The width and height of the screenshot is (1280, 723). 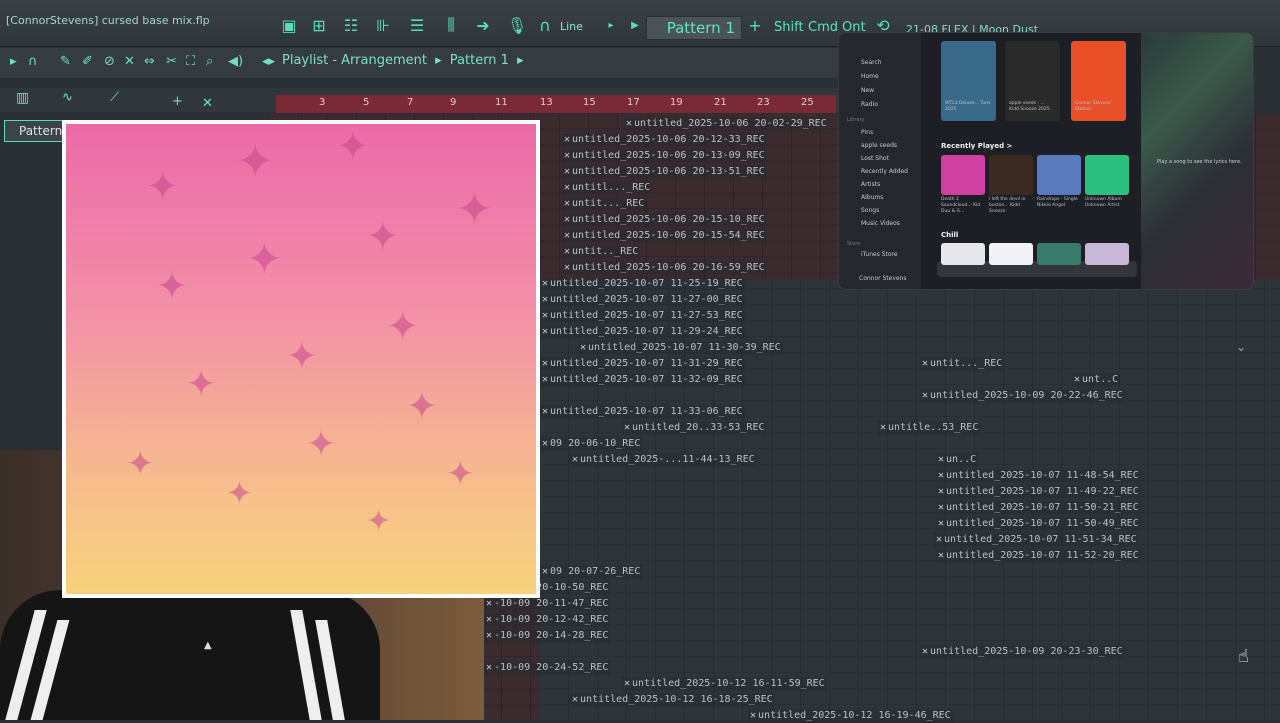 I want to click on audio-clip: ✕ -10-09 20-12-42_REC, so click(x=547, y=620).